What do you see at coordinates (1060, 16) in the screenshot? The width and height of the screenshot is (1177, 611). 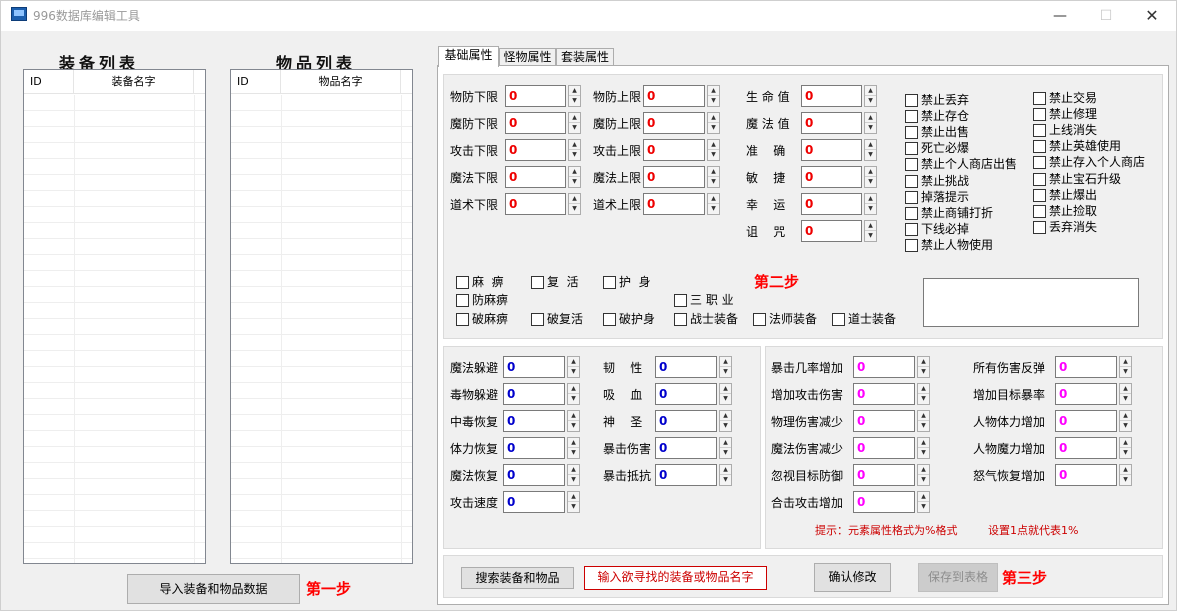 I see `minimize-button: —` at bounding box center [1060, 16].